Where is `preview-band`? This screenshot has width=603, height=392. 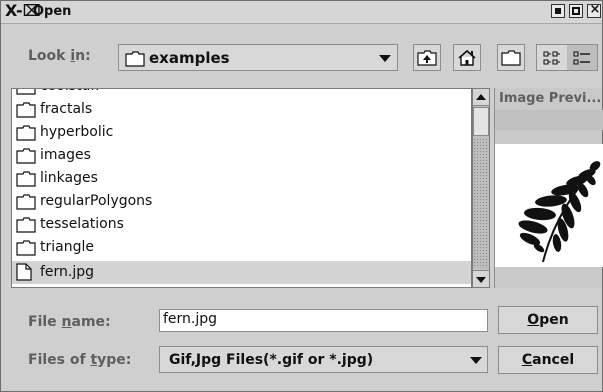
preview-band is located at coordinates (549, 120).